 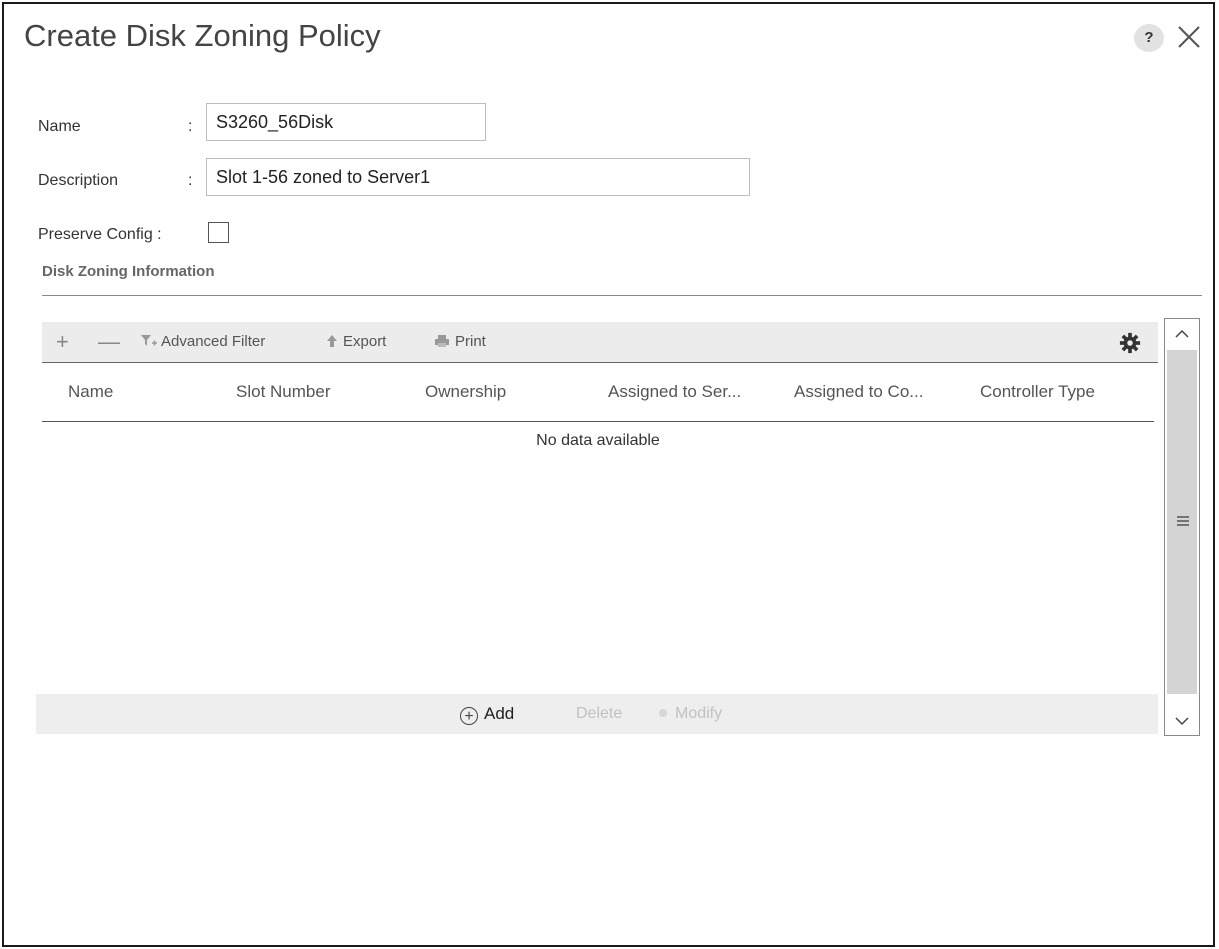 What do you see at coordinates (283, 392) in the screenshot?
I see `column-header-slot-number: Slot Number` at bounding box center [283, 392].